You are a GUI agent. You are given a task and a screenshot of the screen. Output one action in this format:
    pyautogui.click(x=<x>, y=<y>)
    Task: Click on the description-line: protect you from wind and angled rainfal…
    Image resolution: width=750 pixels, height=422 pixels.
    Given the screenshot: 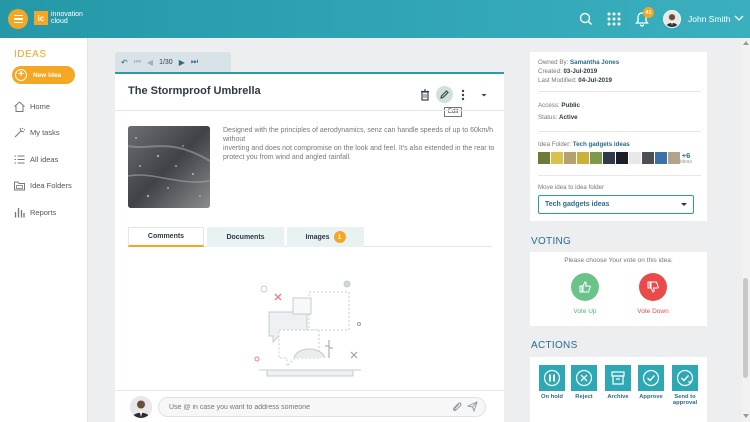 What is the action you would take?
    pyautogui.click(x=287, y=157)
    